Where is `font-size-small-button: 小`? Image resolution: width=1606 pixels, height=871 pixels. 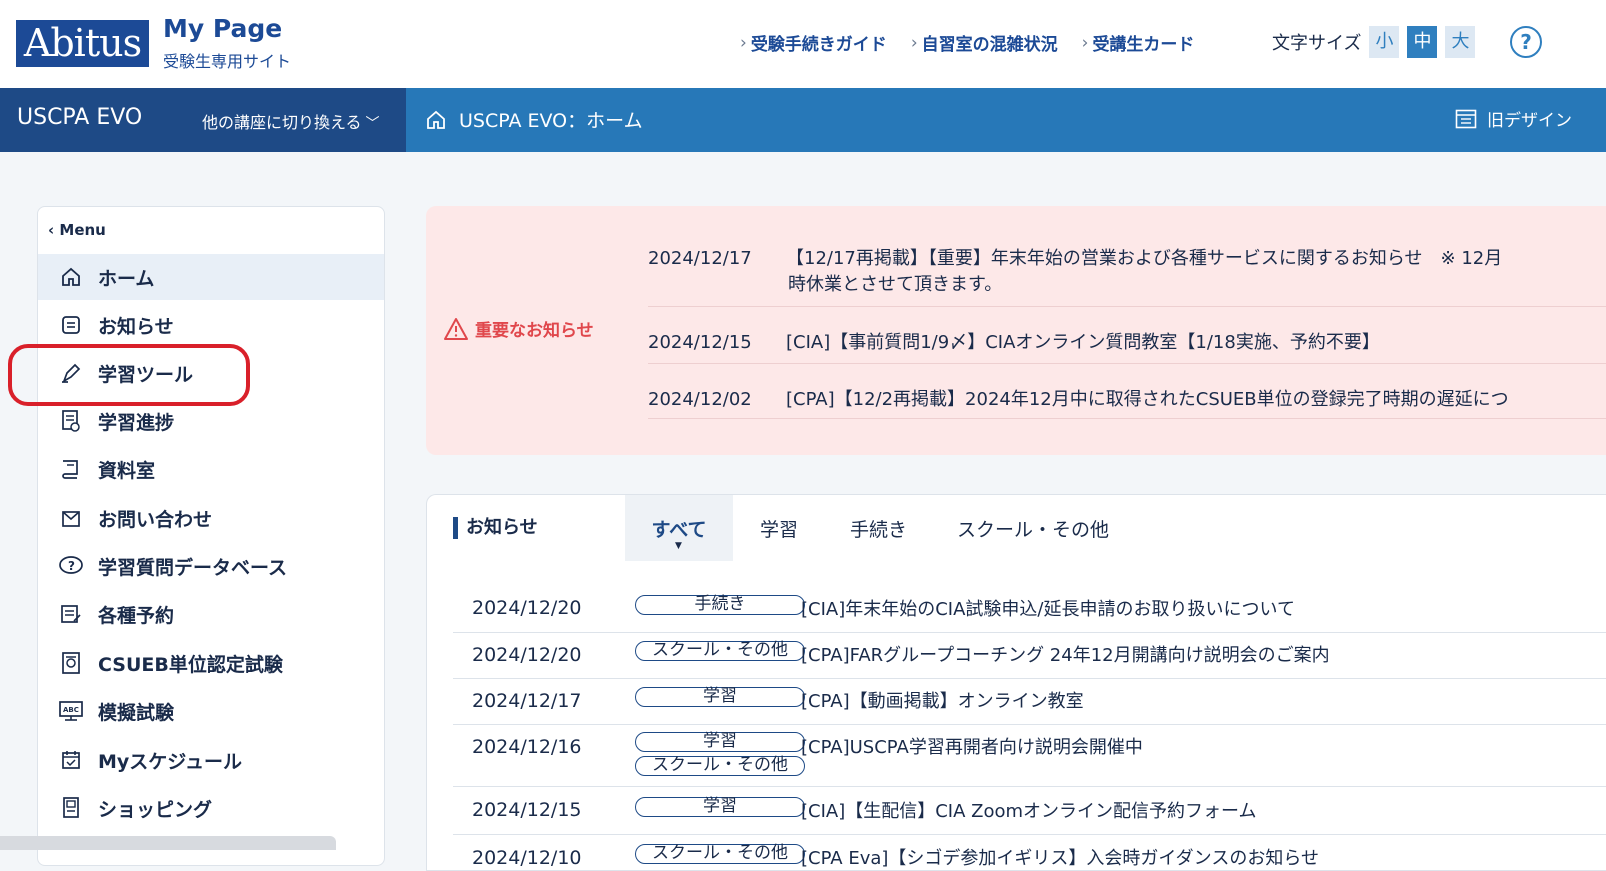 font-size-small-button: 小 is located at coordinates (1384, 42).